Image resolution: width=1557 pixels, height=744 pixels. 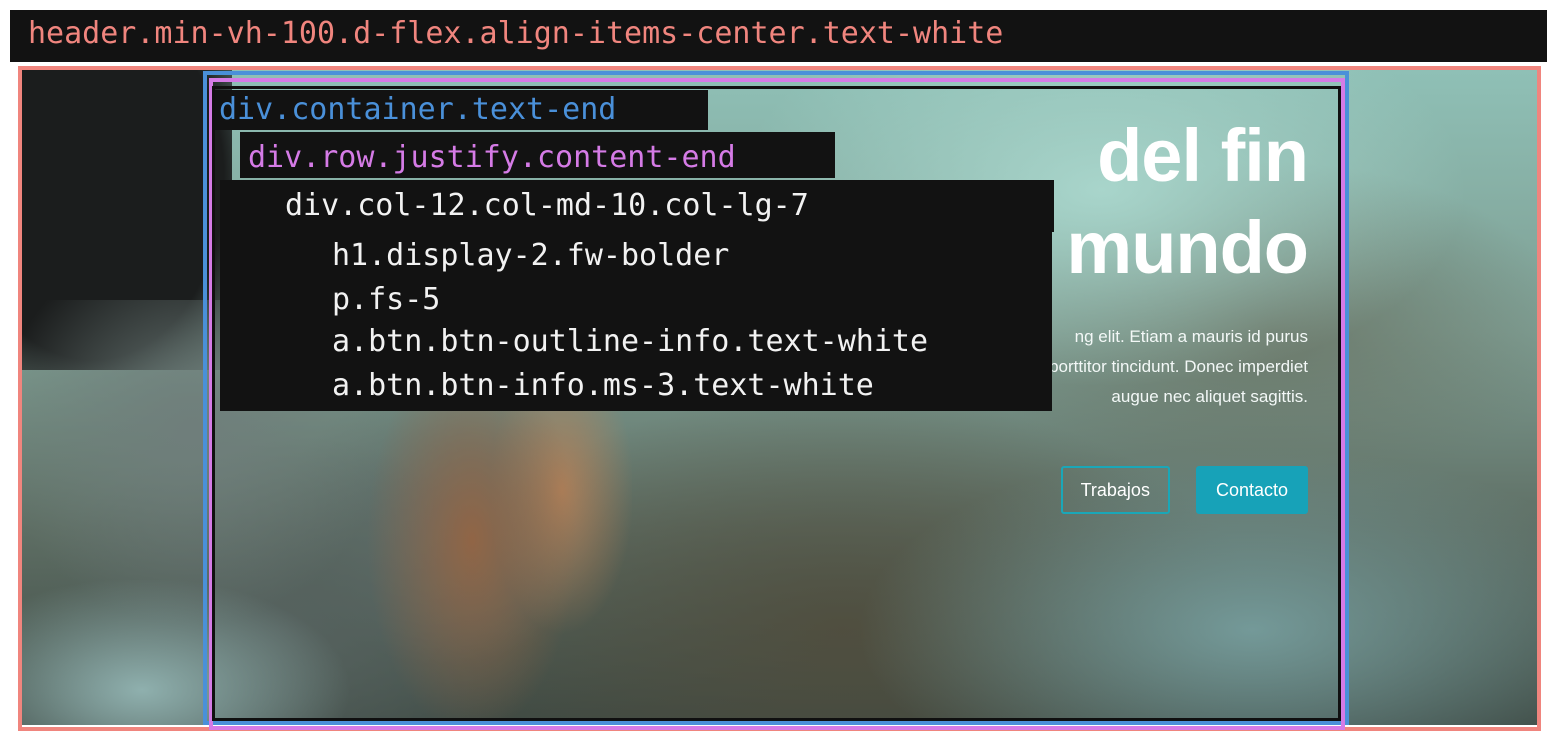 What do you see at coordinates (1251, 490) in the screenshot?
I see `contacto-button: Contacto` at bounding box center [1251, 490].